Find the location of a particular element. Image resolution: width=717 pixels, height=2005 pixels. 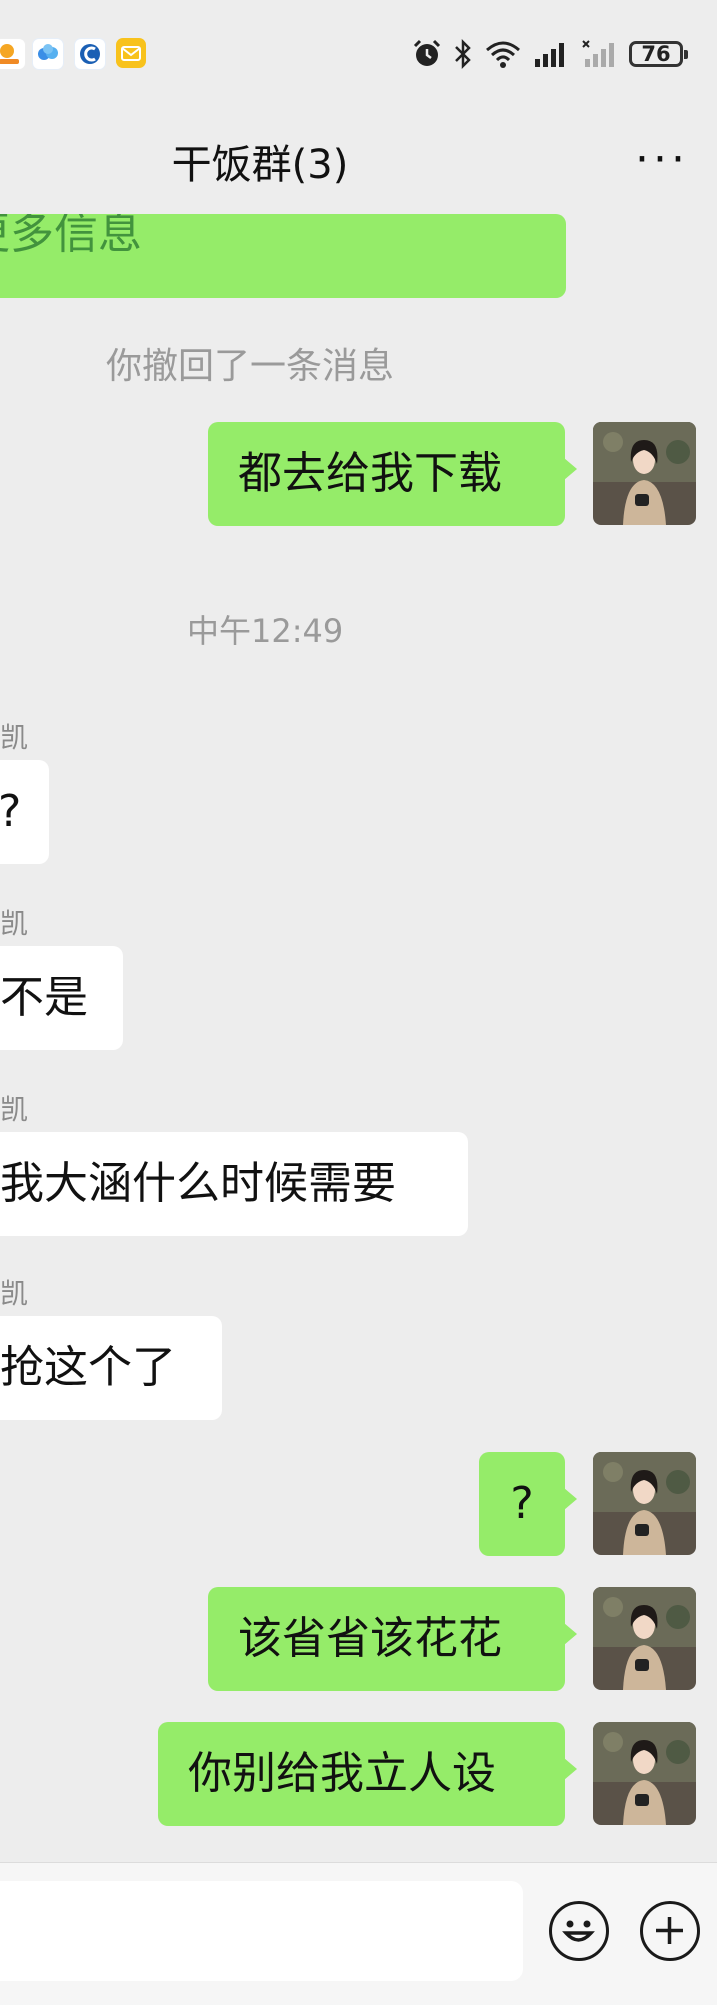

message-bubble-outgoing: 该省省该花花 is located at coordinates (392, 1639).